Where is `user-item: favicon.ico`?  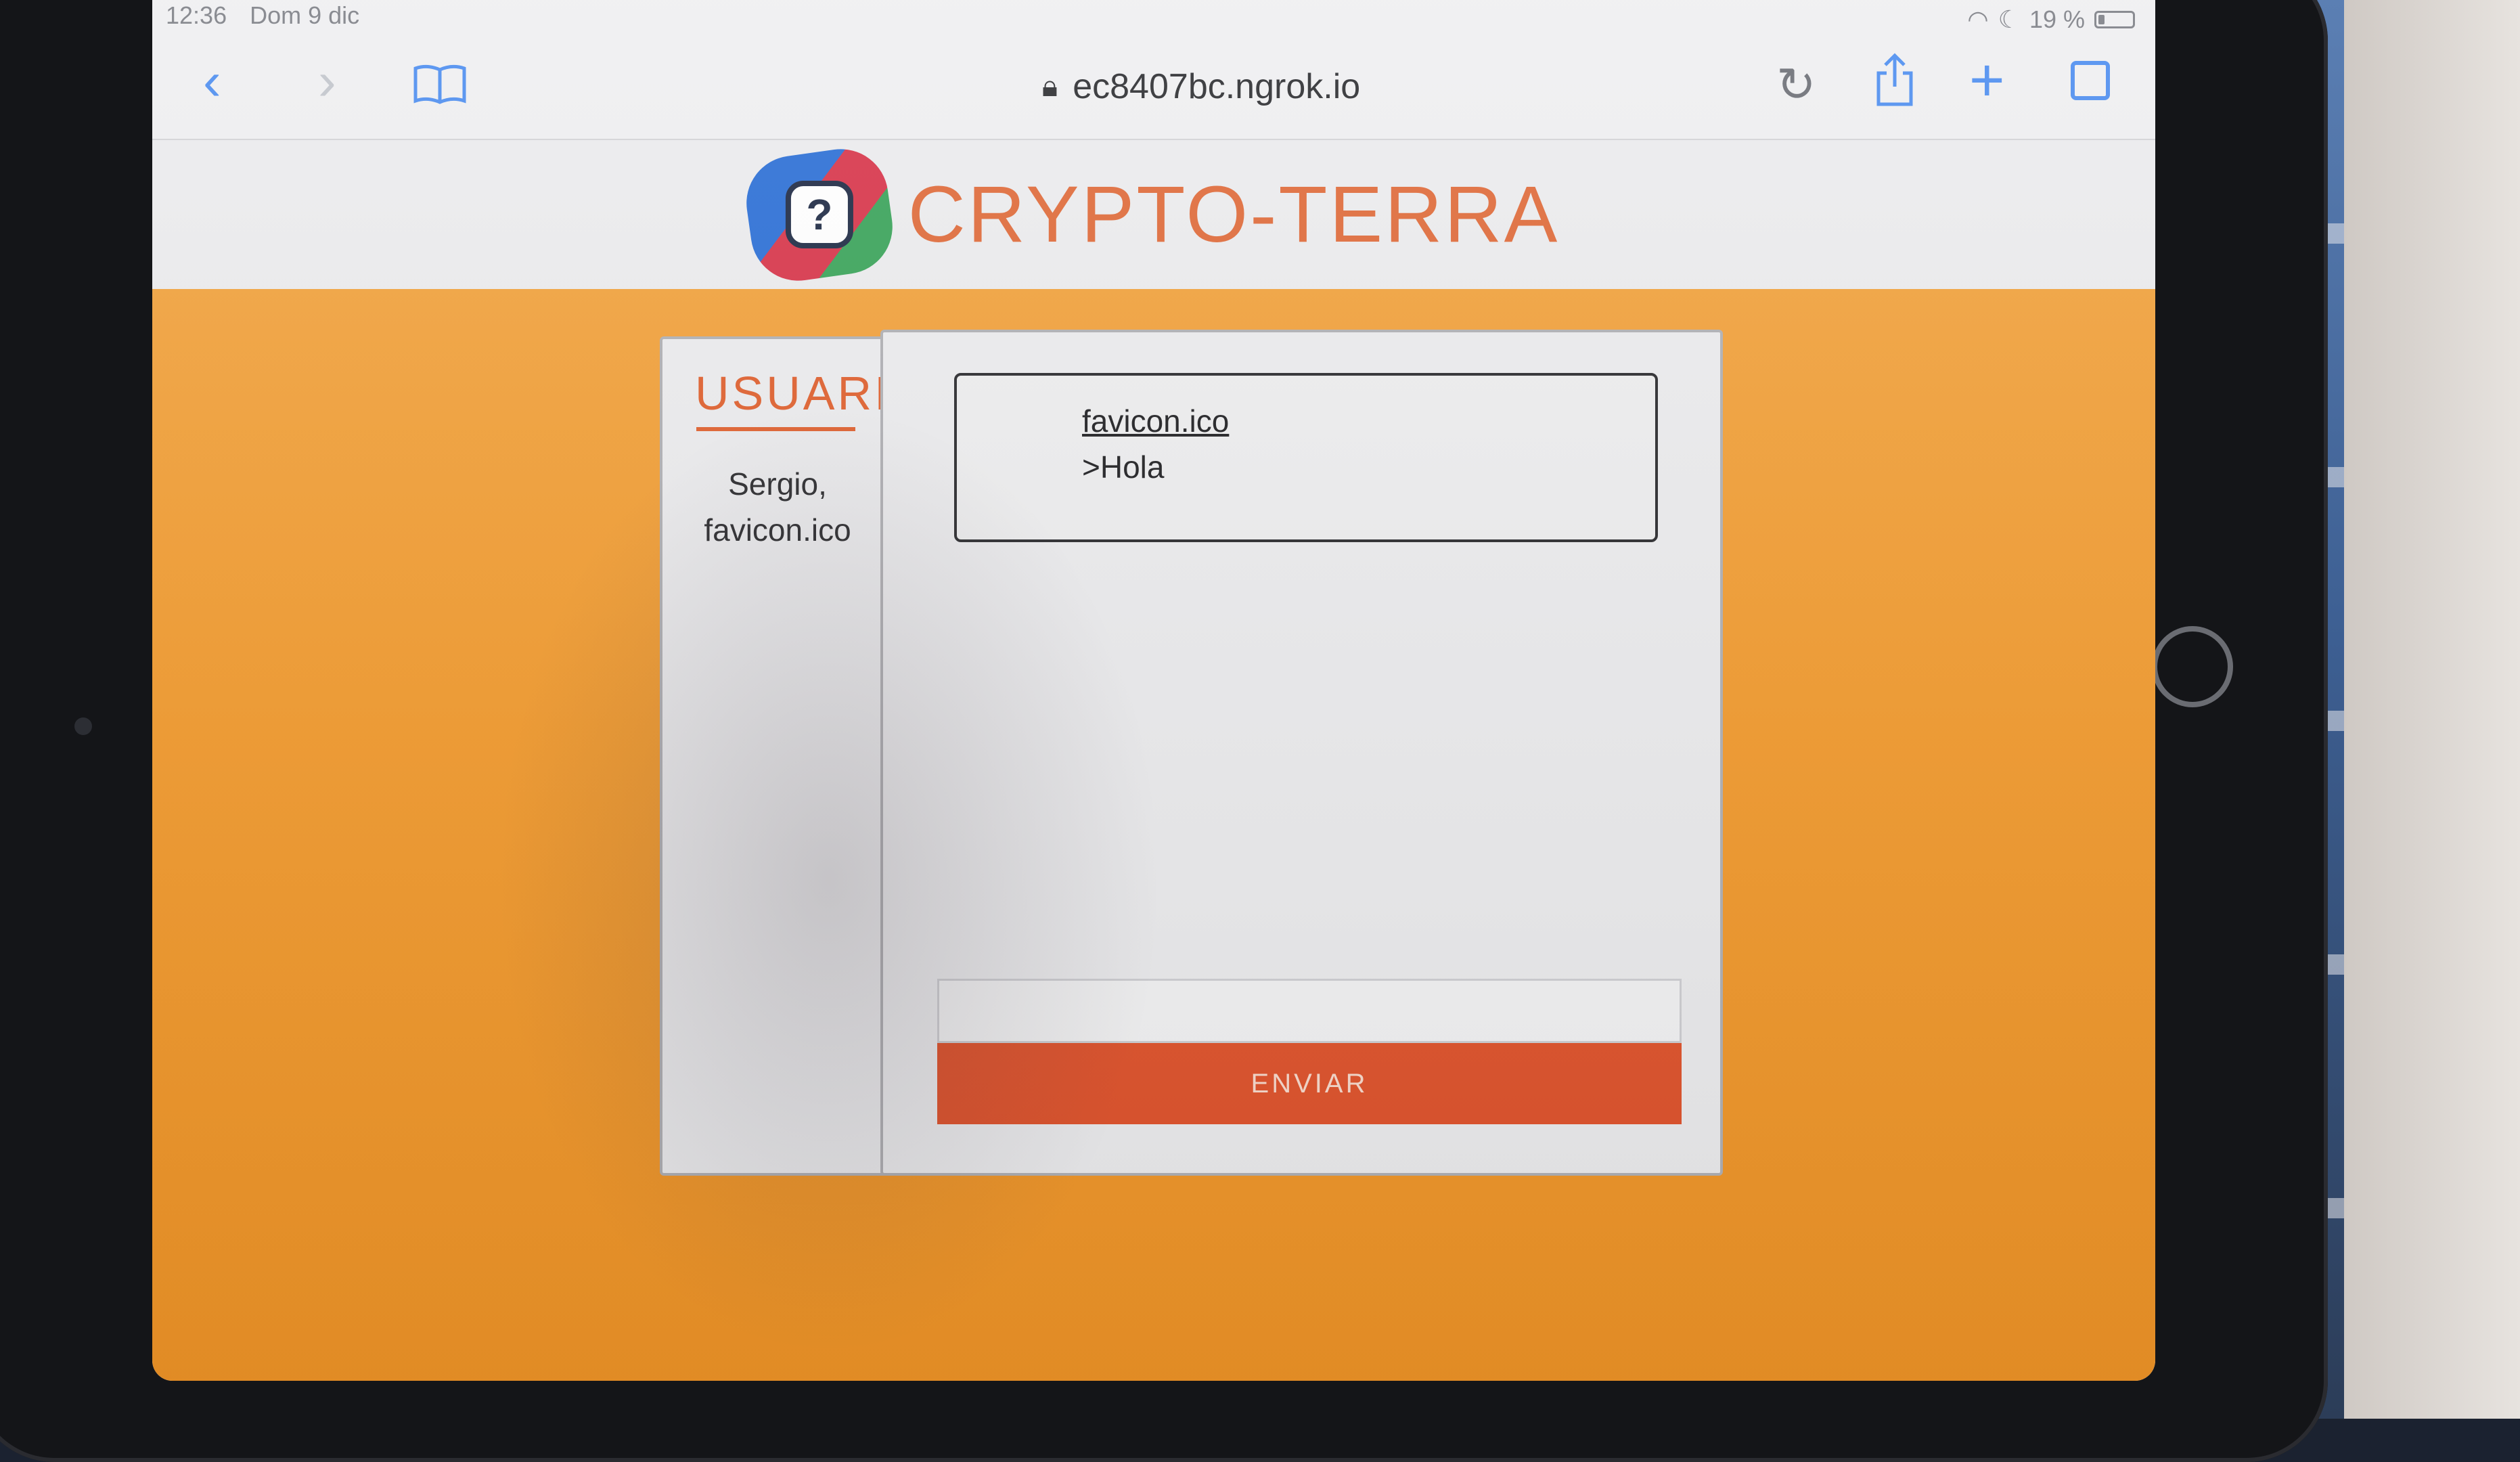 user-item: favicon.ico is located at coordinates (777, 530).